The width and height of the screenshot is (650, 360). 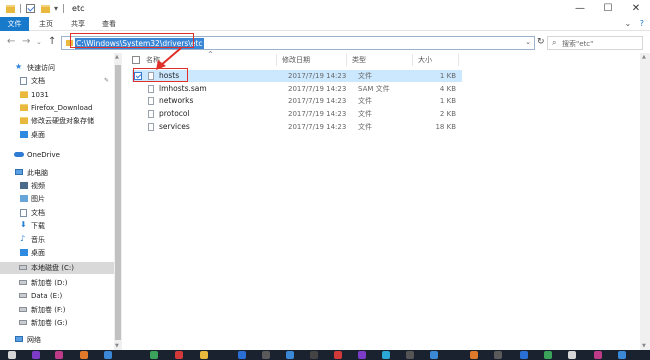 I want to click on file-explorer-icon, so click(x=204, y=355).